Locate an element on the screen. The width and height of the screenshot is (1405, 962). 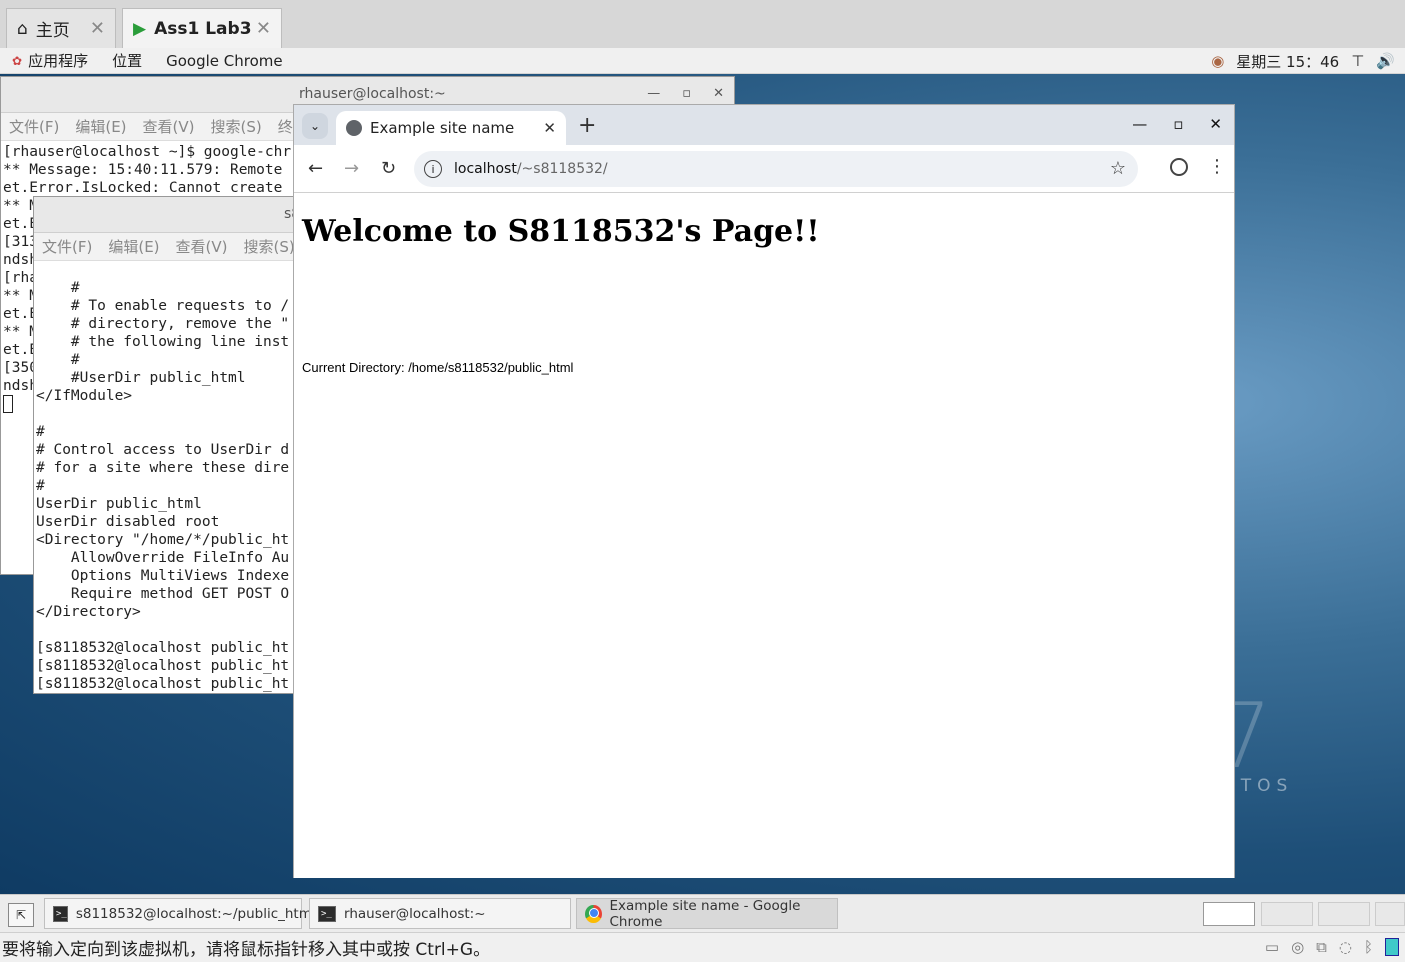
active-app-menu: Google Chrome is located at coordinates (224, 61).